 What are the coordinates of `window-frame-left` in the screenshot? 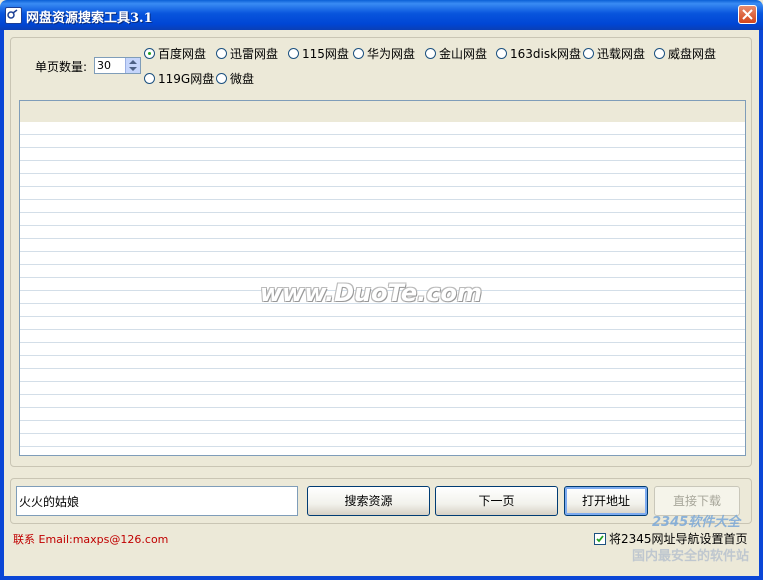 It's located at (2, 305).